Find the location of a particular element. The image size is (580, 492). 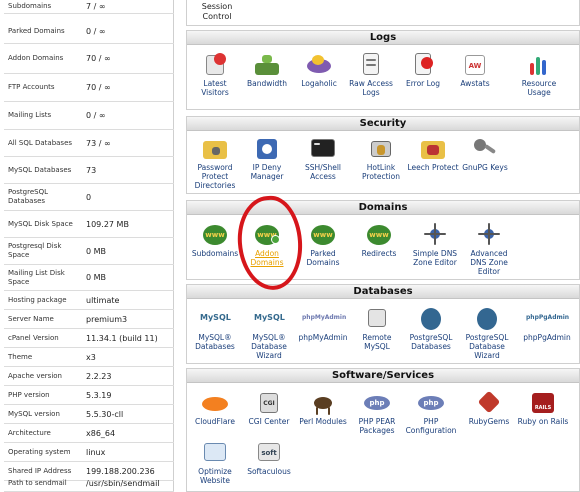

latest-visitors-item: Latest Visitors is located at coordinates (215, 74).